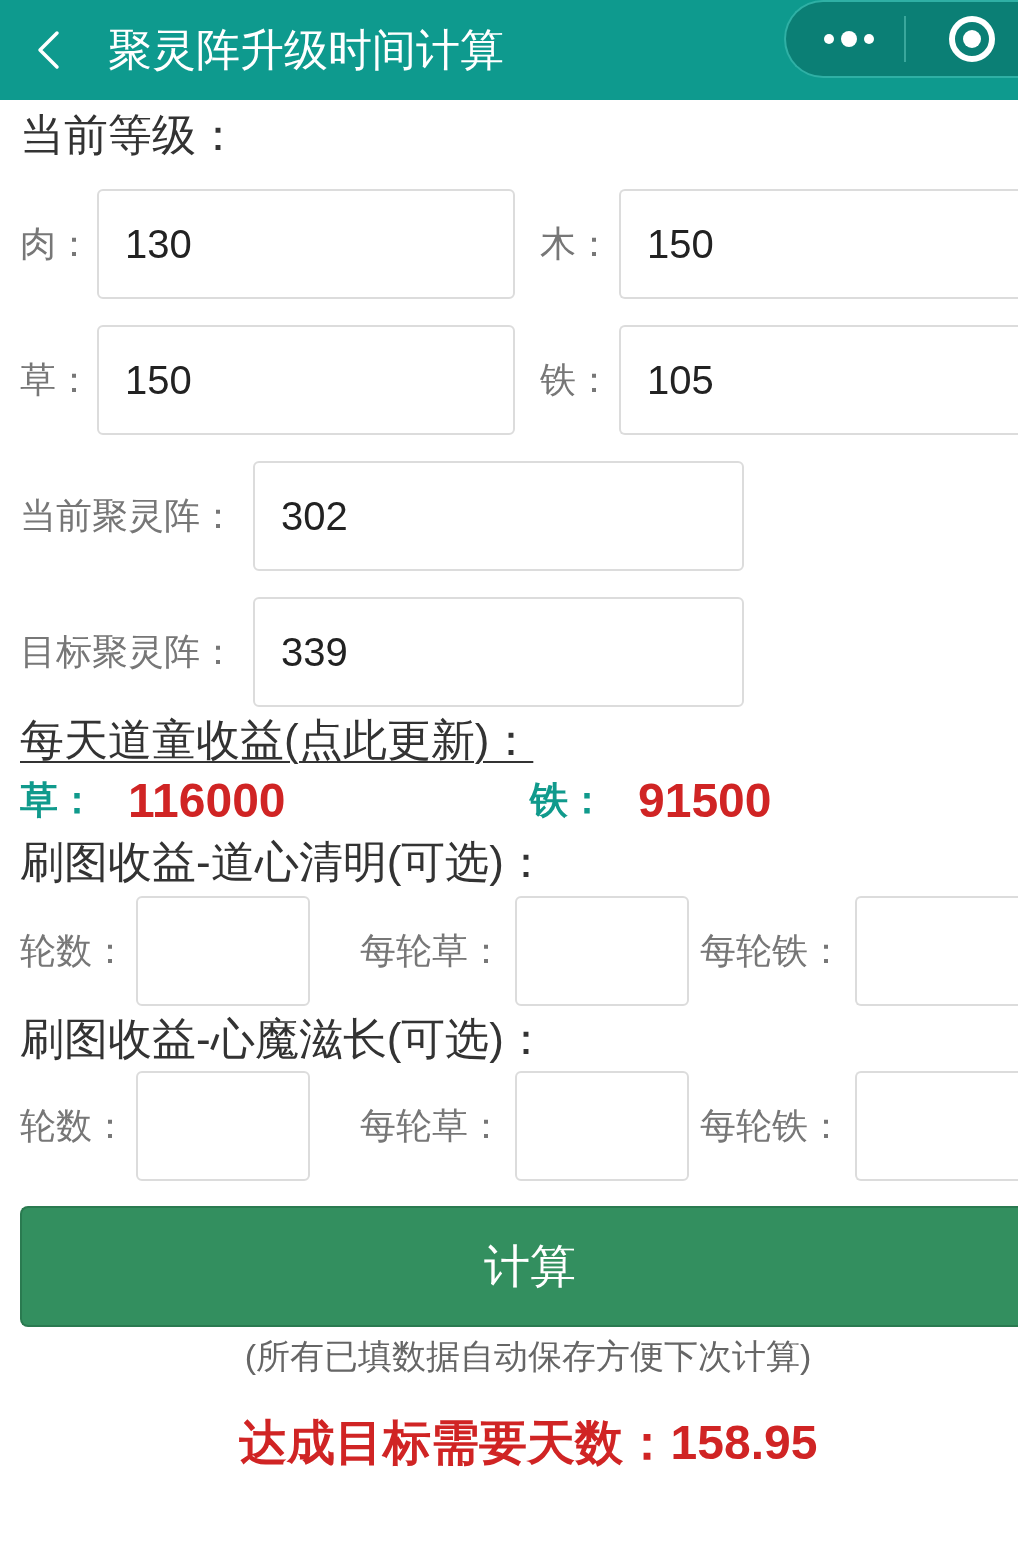 Image resolution: width=1018 pixels, height=1546 pixels. Describe the element at coordinates (284, 1038) in the screenshot. I see `section-heading: 刷图收益-心魔滋长(可选)：` at that location.